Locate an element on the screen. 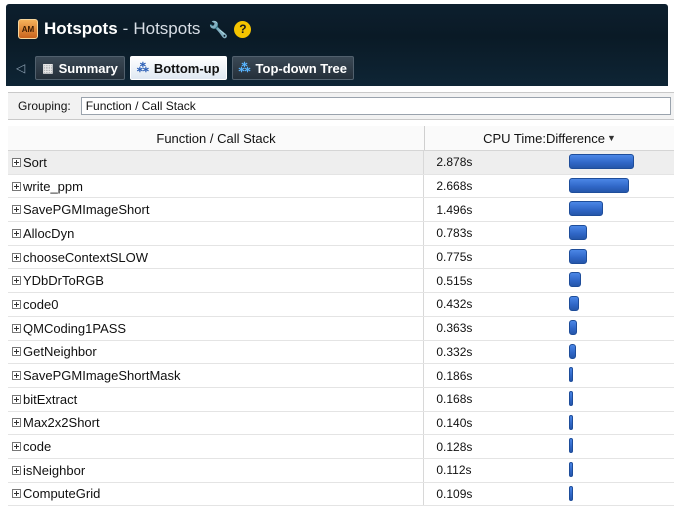 This screenshot has height=506, width=674. tab-bottom-up: ⁂ Bottom-up is located at coordinates (178, 68).